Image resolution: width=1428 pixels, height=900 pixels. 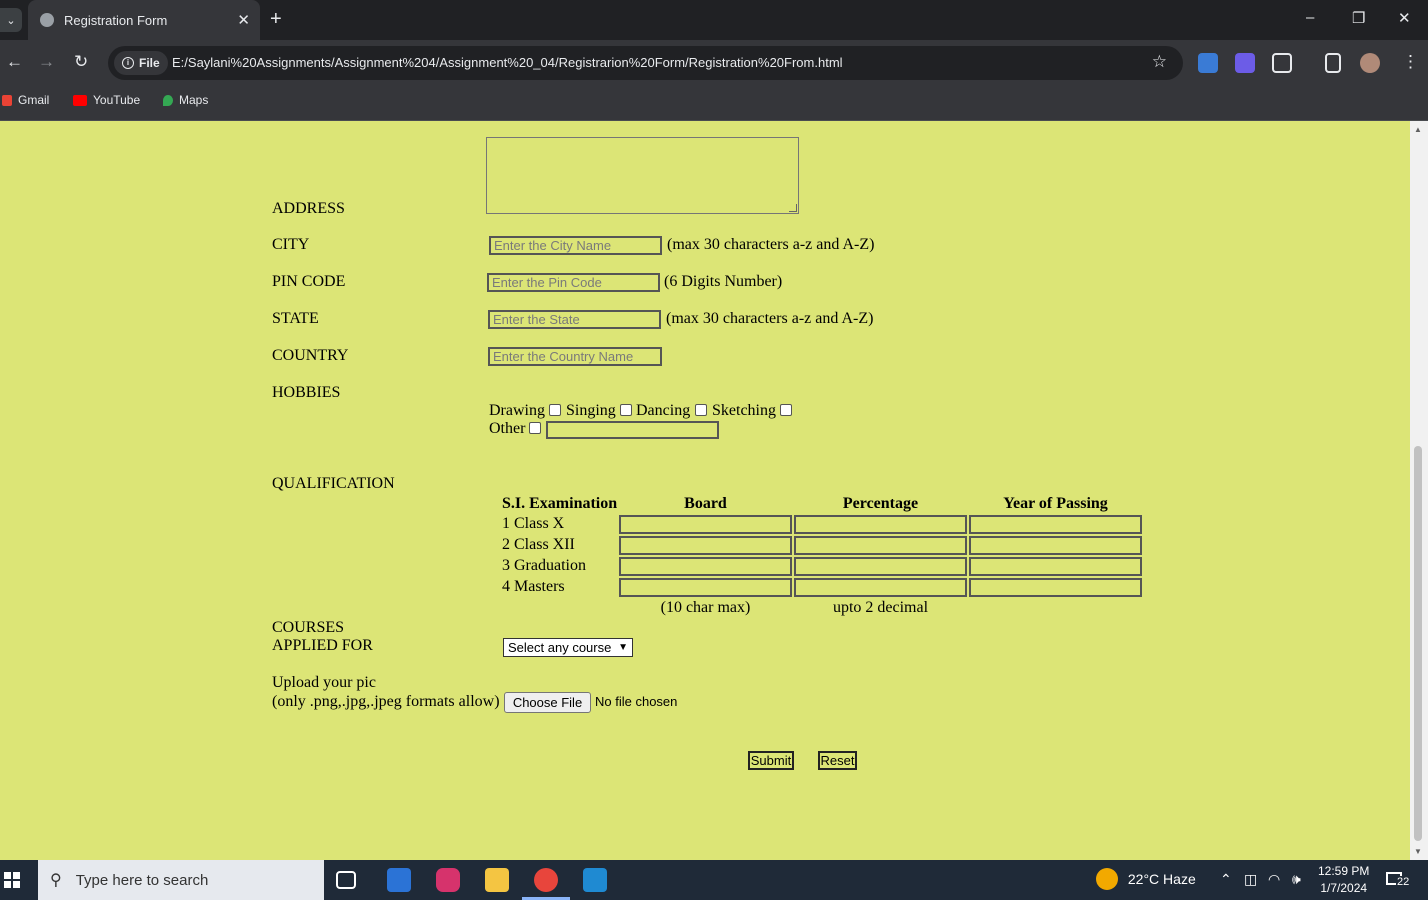 What do you see at coordinates (144, 20) in the screenshot?
I see `tab-registration-form: Registration Form ✕` at bounding box center [144, 20].